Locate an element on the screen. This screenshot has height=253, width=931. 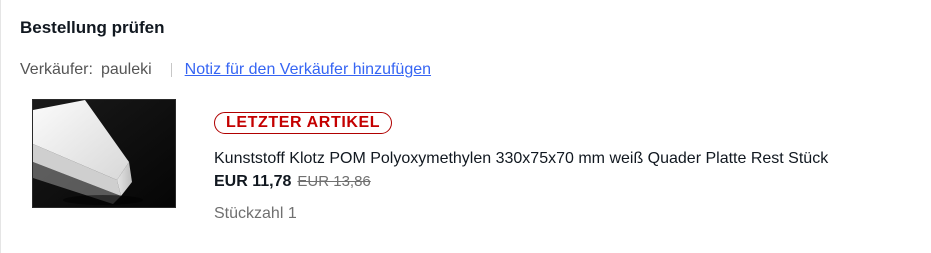
item-original-price: EUR 13,86 is located at coordinates (334, 181).